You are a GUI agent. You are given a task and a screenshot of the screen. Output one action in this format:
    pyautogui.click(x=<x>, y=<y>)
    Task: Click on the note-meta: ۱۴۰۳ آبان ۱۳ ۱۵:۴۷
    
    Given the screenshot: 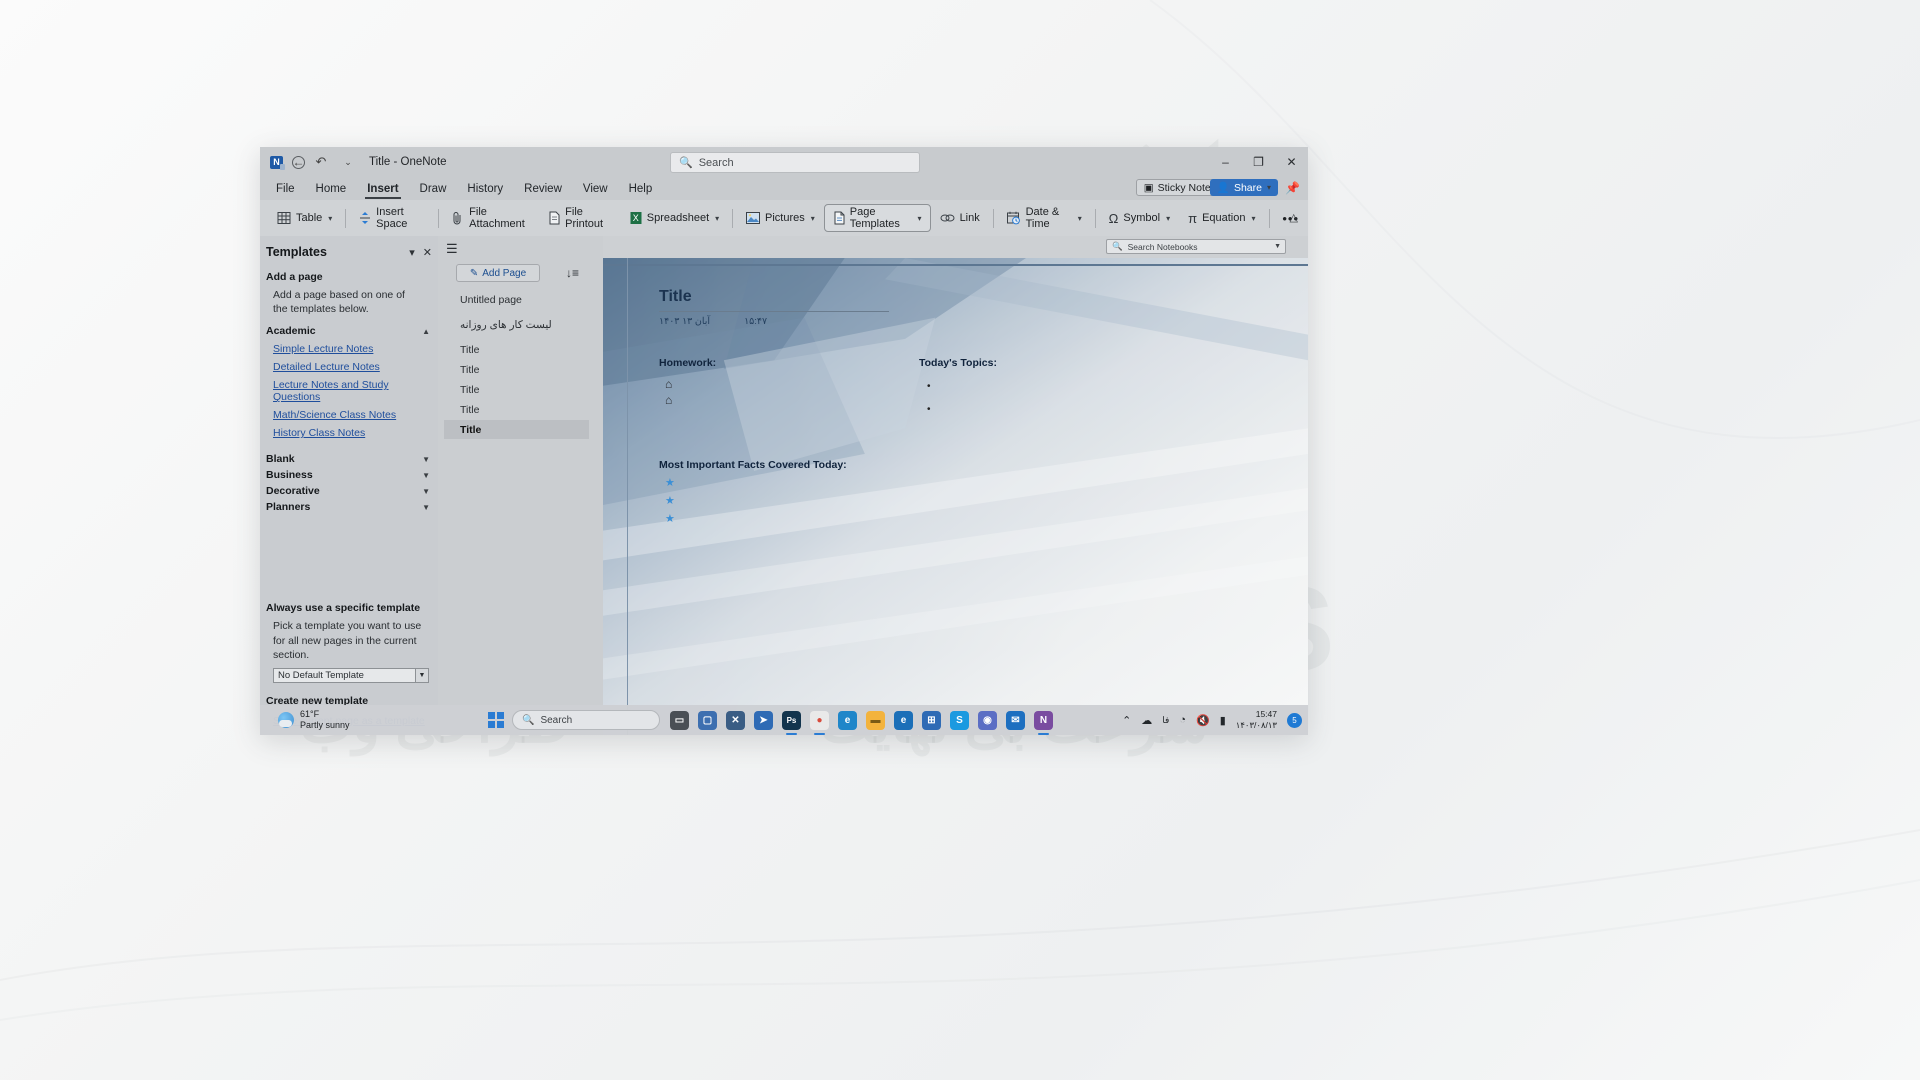 What is the action you would take?
    pyautogui.click(x=973, y=321)
    